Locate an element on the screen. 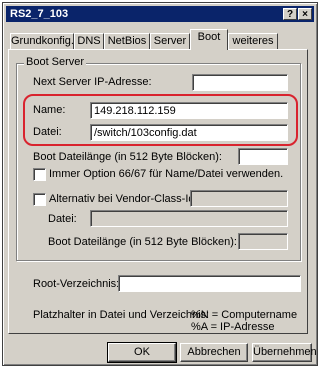 This screenshot has width=320, height=369. apply-button: Übernehmen is located at coordinates (284, 352).